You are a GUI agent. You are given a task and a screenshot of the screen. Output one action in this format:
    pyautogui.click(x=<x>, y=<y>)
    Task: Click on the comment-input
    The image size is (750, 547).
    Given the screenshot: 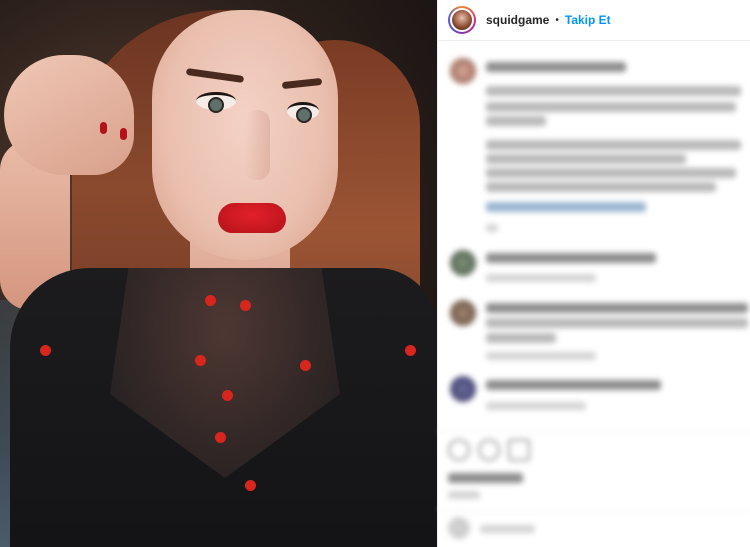 What is the action you would take?
    pyautogui.click(x=507, y=529)
    